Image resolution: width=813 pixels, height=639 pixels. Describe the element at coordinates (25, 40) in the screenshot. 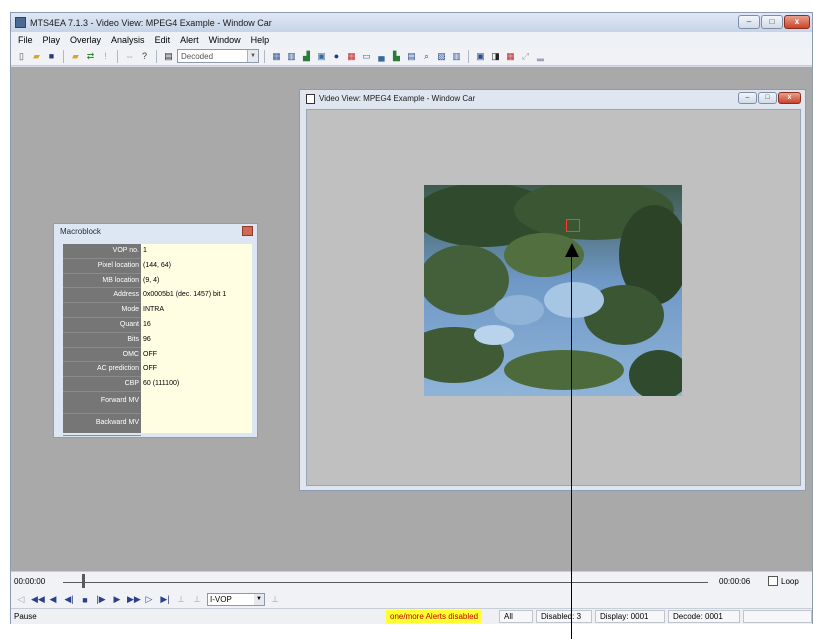

I see `menu-file: File` at that location.